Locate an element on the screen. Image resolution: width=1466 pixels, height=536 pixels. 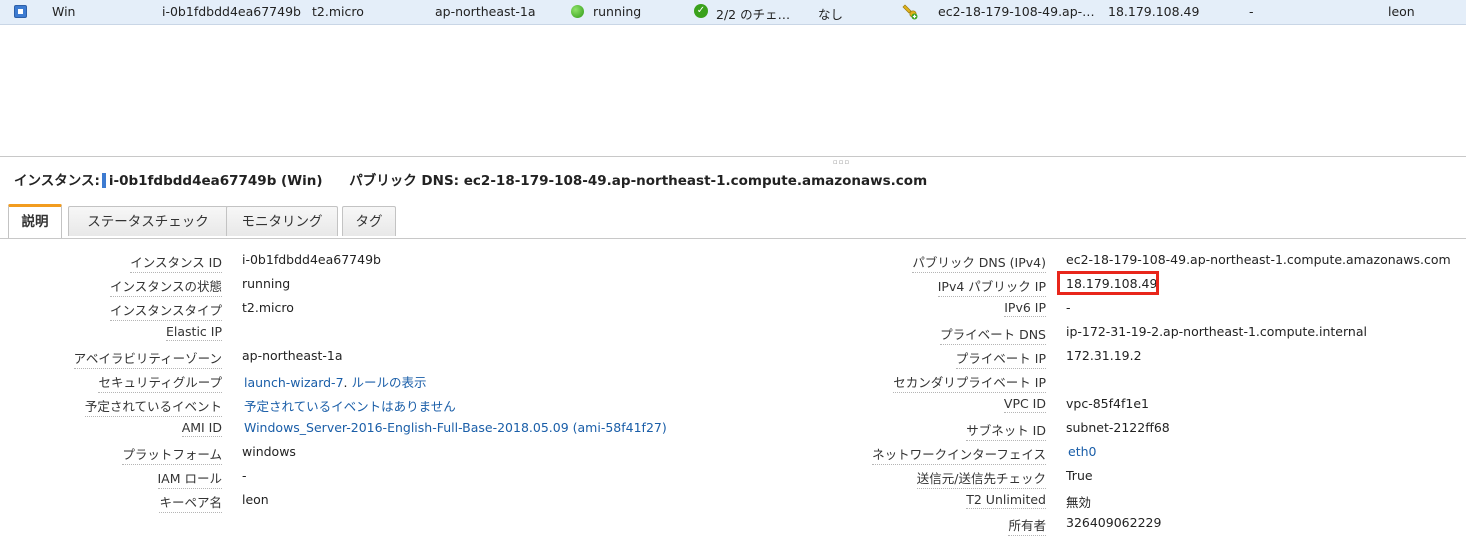
instance-state: running is located at coordinates (617, 11).